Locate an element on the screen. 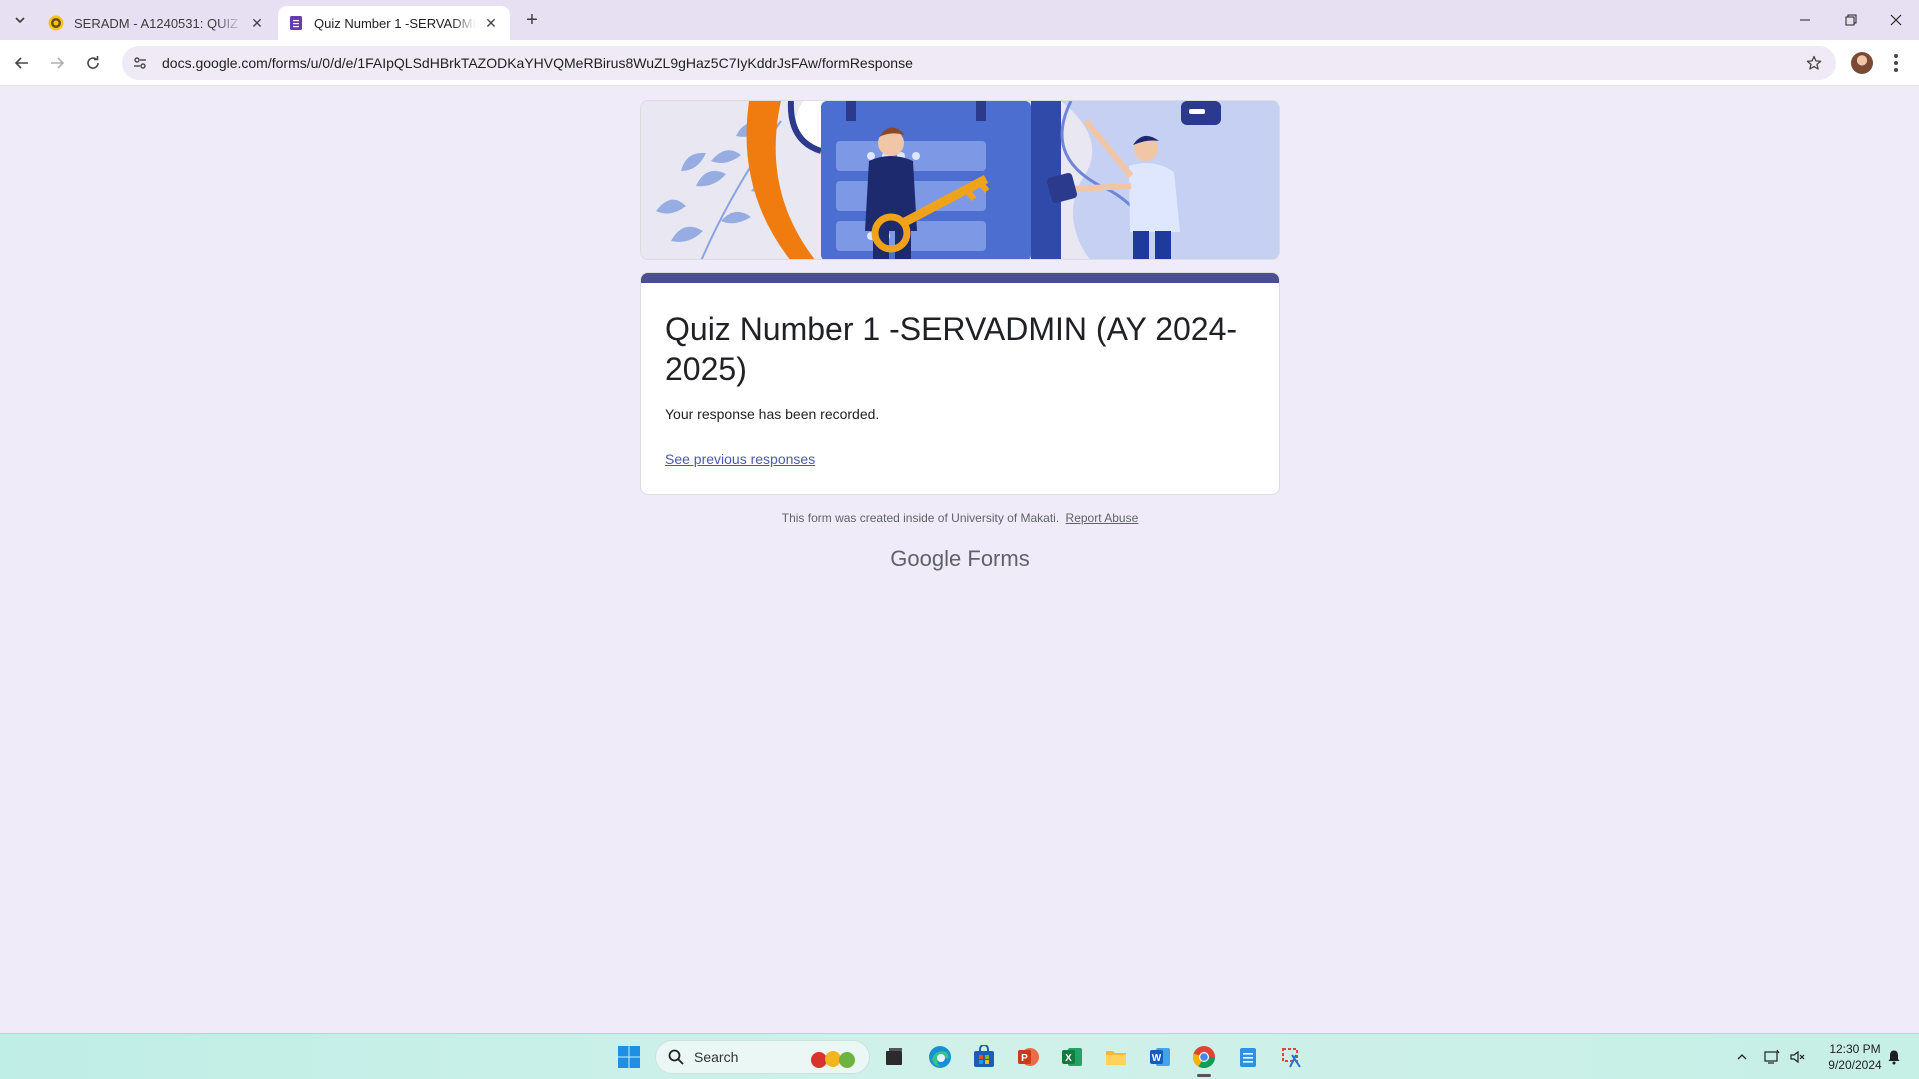  profile-avatar is located at coordinates (1862, 63).